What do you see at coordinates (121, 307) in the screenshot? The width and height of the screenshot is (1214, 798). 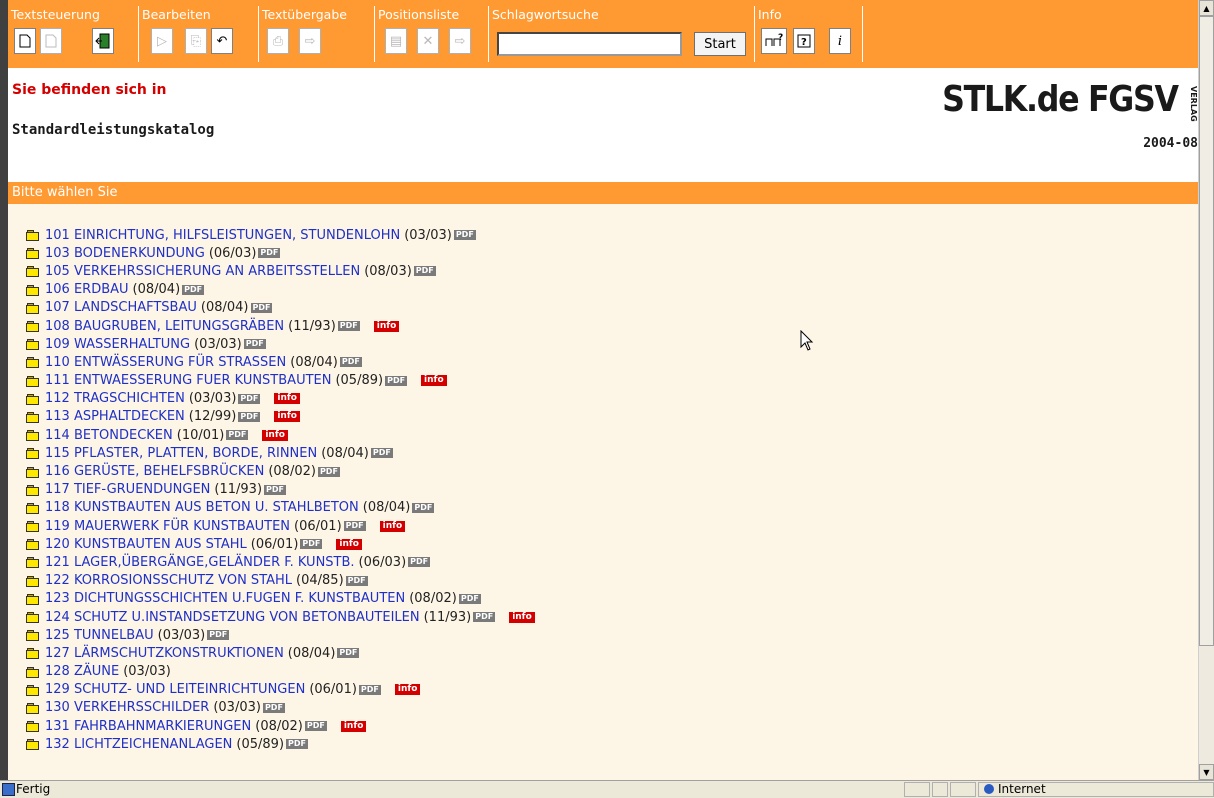 I see `catalog-link: 107 LANDSCHAFTSBAU` at bounding box center [121, 307].